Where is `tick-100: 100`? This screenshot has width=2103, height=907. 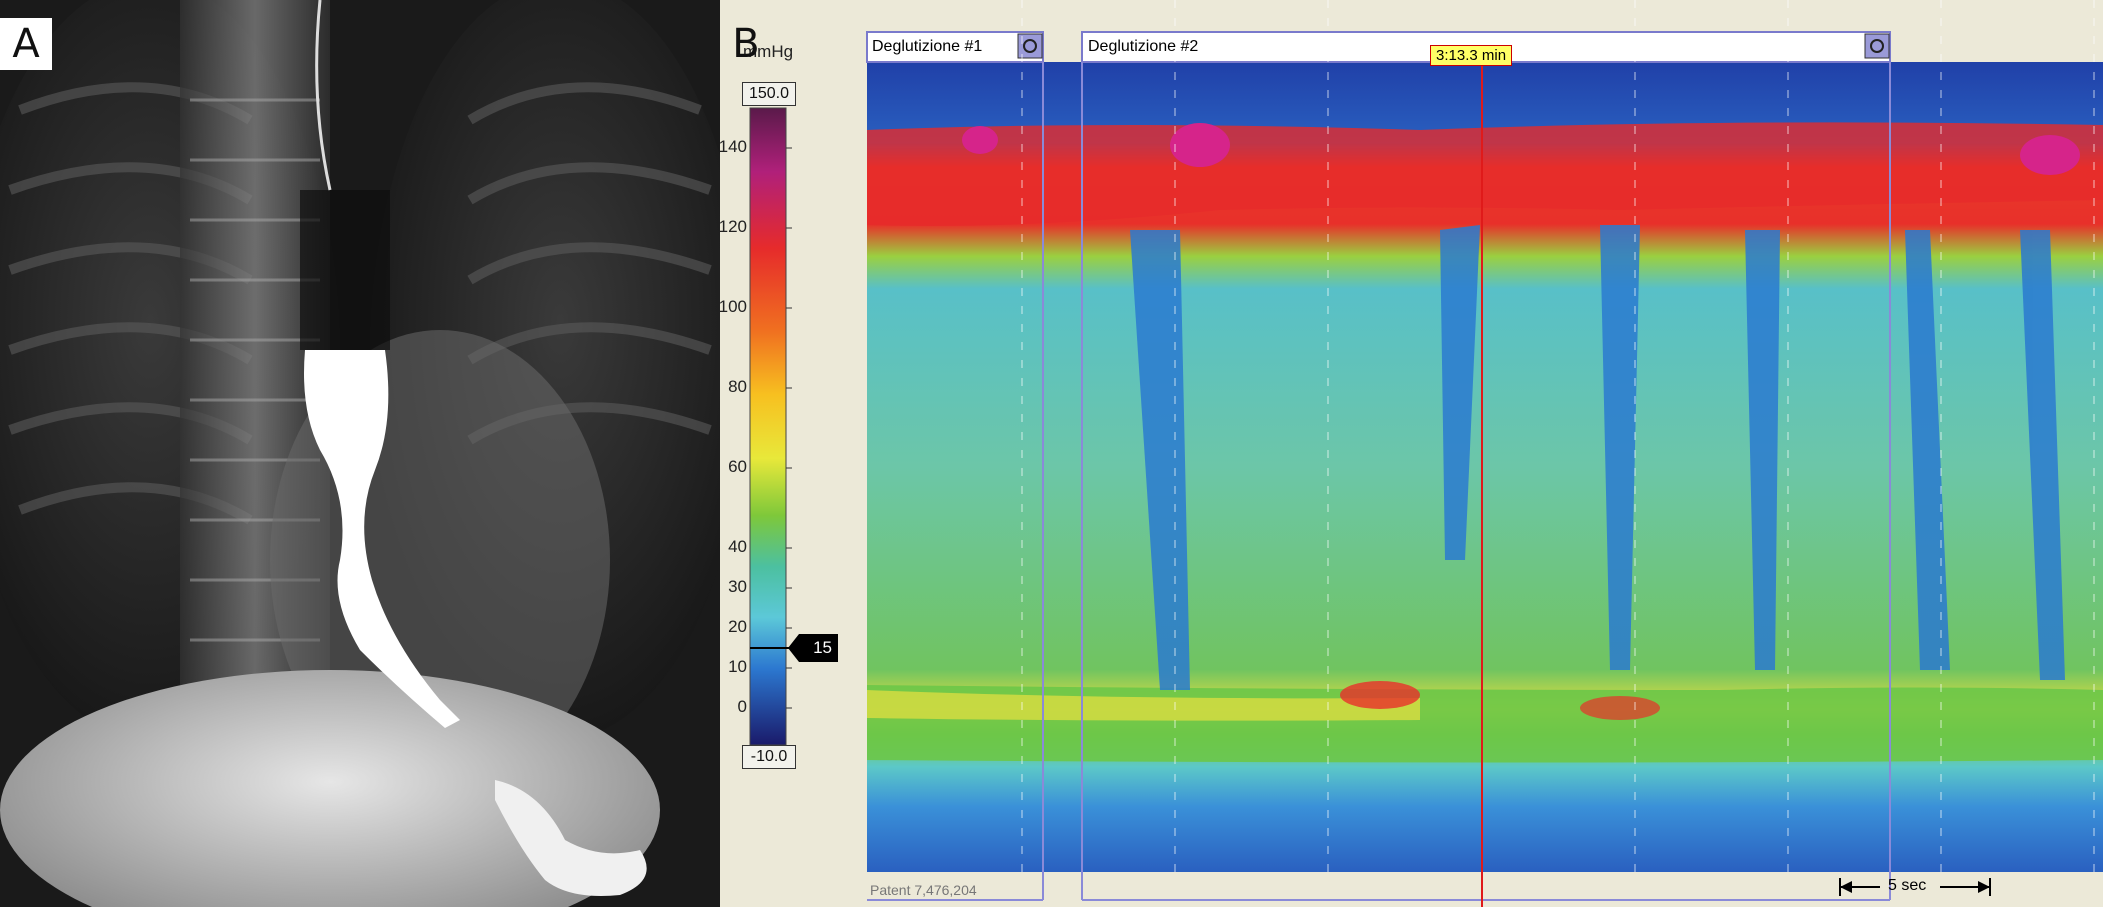 tick-100: 100 is located at coordinates (732, 306).